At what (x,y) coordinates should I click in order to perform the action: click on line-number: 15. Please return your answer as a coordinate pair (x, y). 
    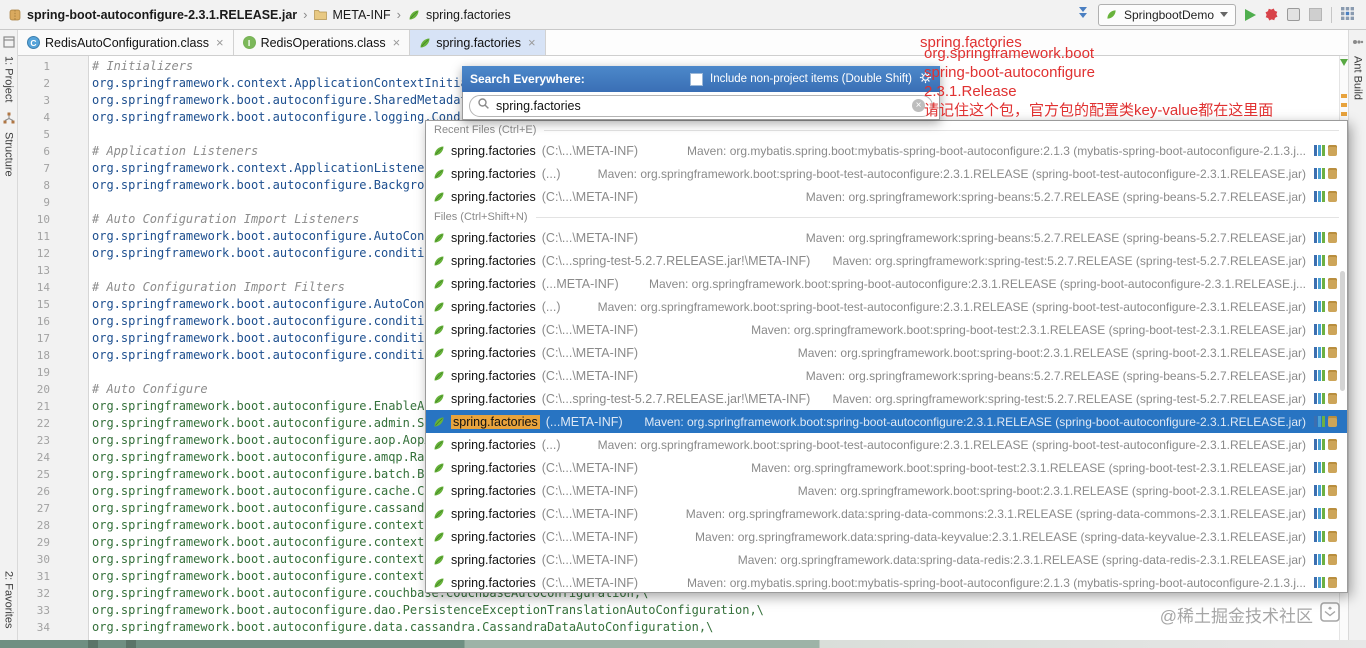
    Looking at the image, I should click on (43, 304).